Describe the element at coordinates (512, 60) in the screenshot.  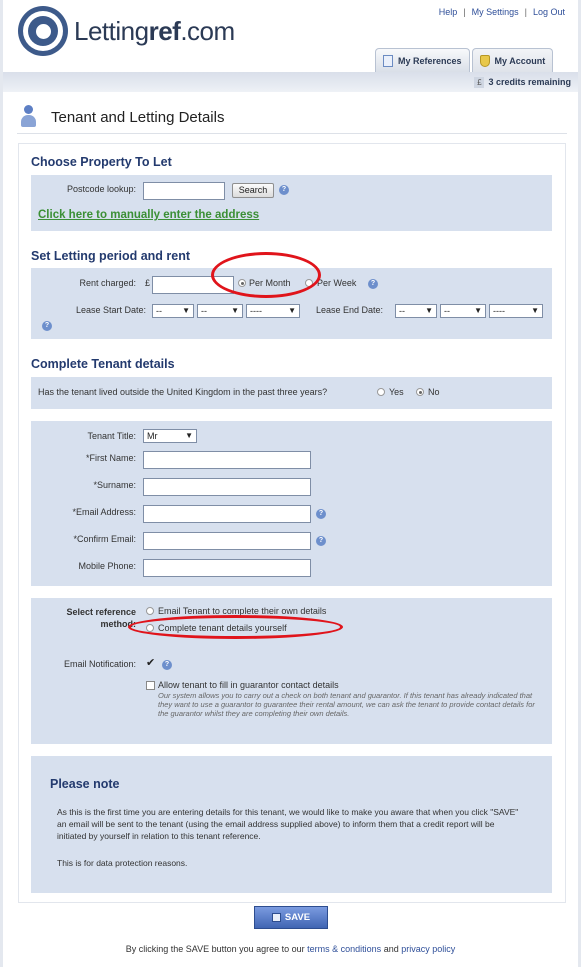
I see `tab-my-account: My Account` at that location.